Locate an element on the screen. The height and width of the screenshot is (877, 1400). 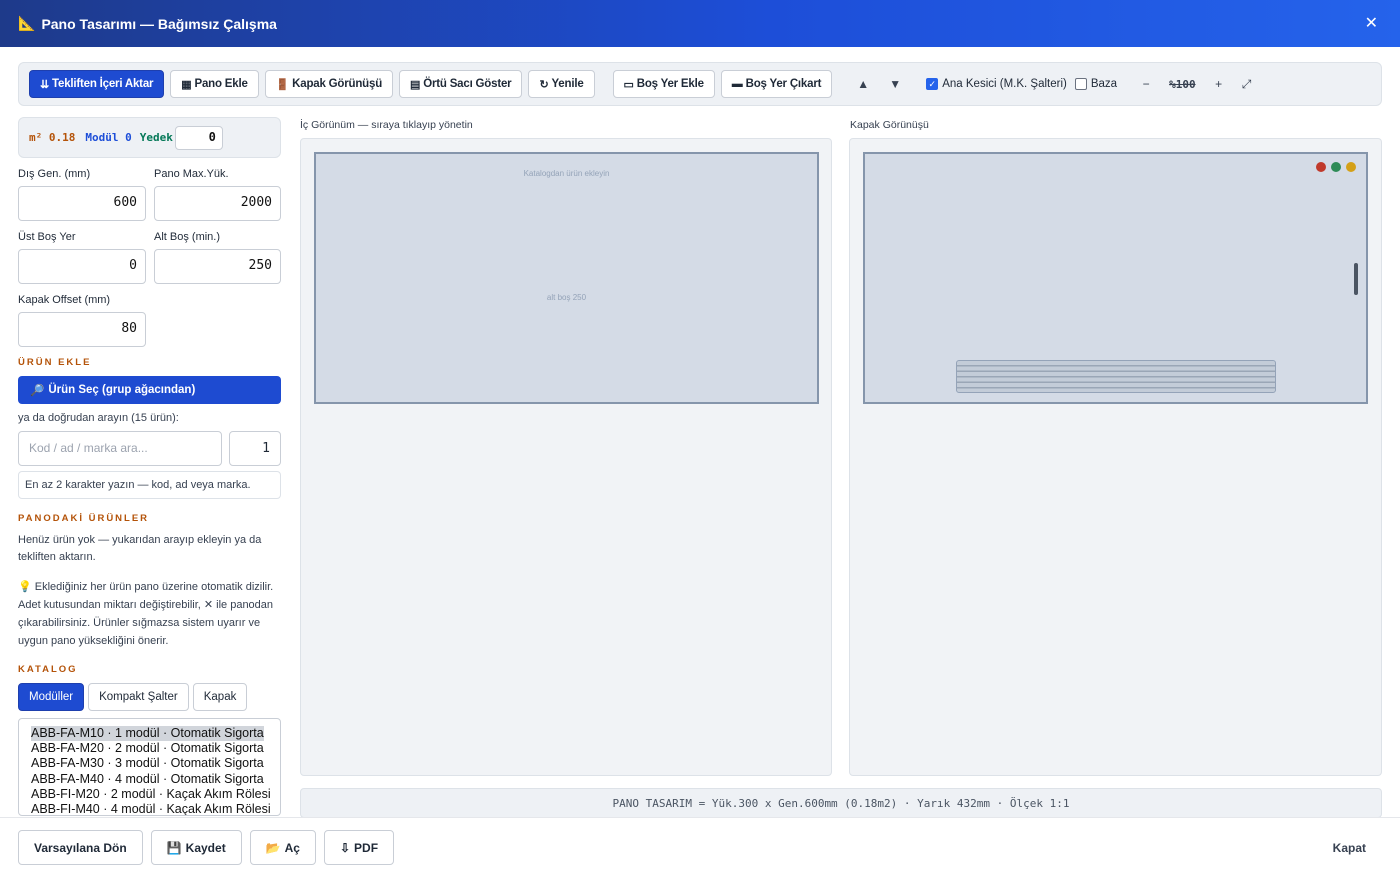
save-label: Kaydet is located at coordinates (205, 847).